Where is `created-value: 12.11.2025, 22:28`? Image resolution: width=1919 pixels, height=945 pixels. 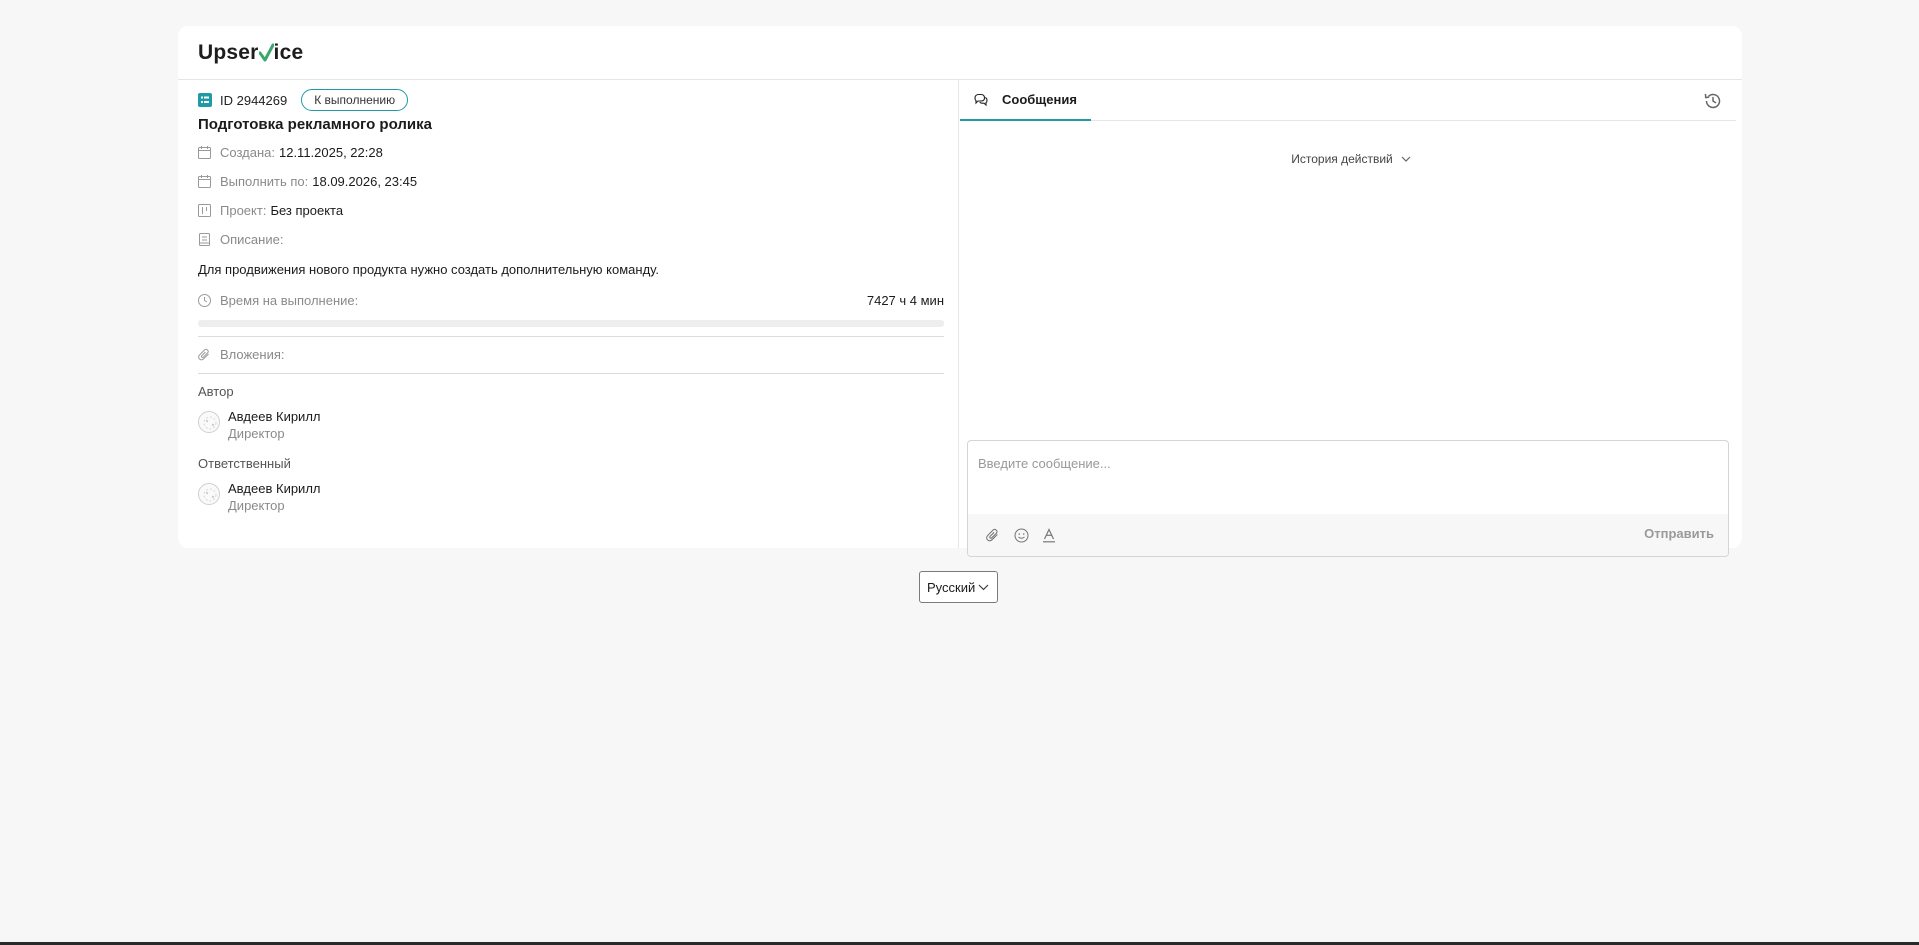 created-value: 12.11.2025, 22:28 is located at coordinates (330, 152).